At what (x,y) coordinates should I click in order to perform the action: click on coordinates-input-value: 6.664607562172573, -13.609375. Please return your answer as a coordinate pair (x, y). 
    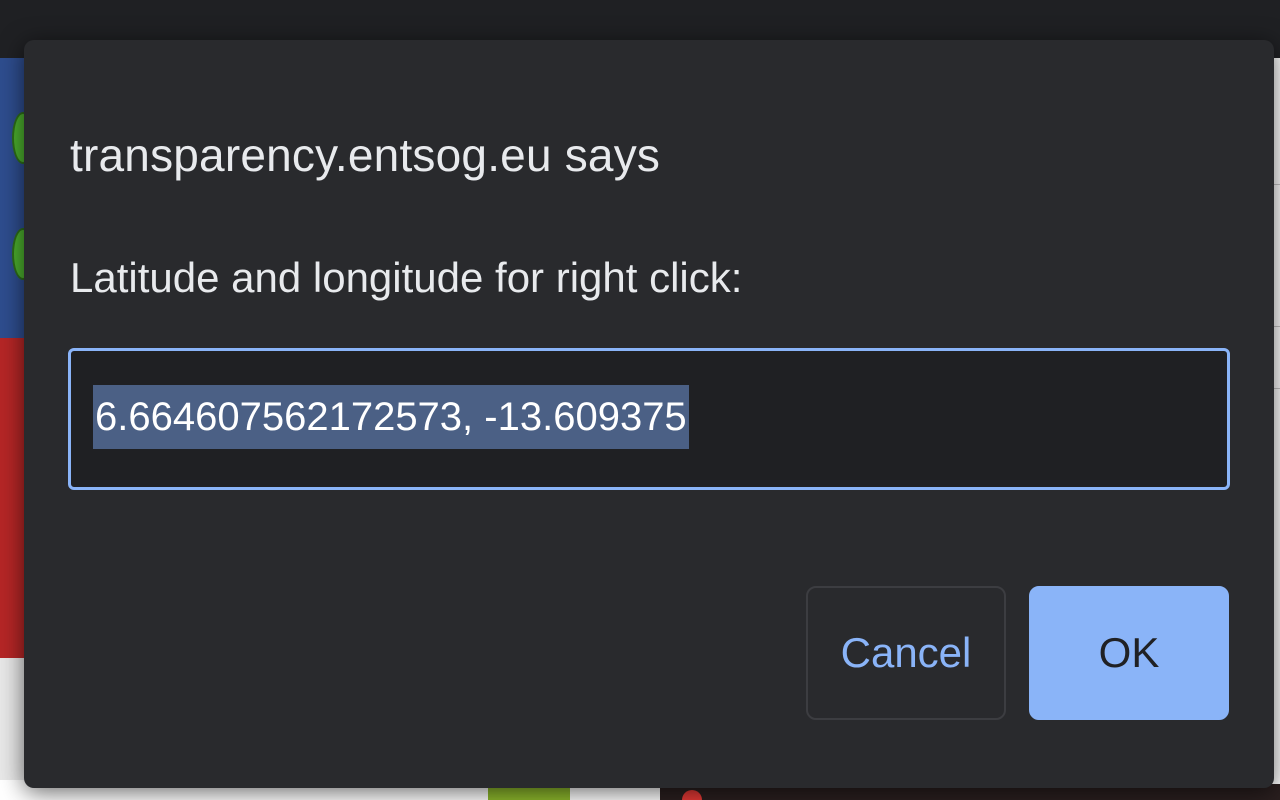
    Looking at the image, I should click on (391, 417).